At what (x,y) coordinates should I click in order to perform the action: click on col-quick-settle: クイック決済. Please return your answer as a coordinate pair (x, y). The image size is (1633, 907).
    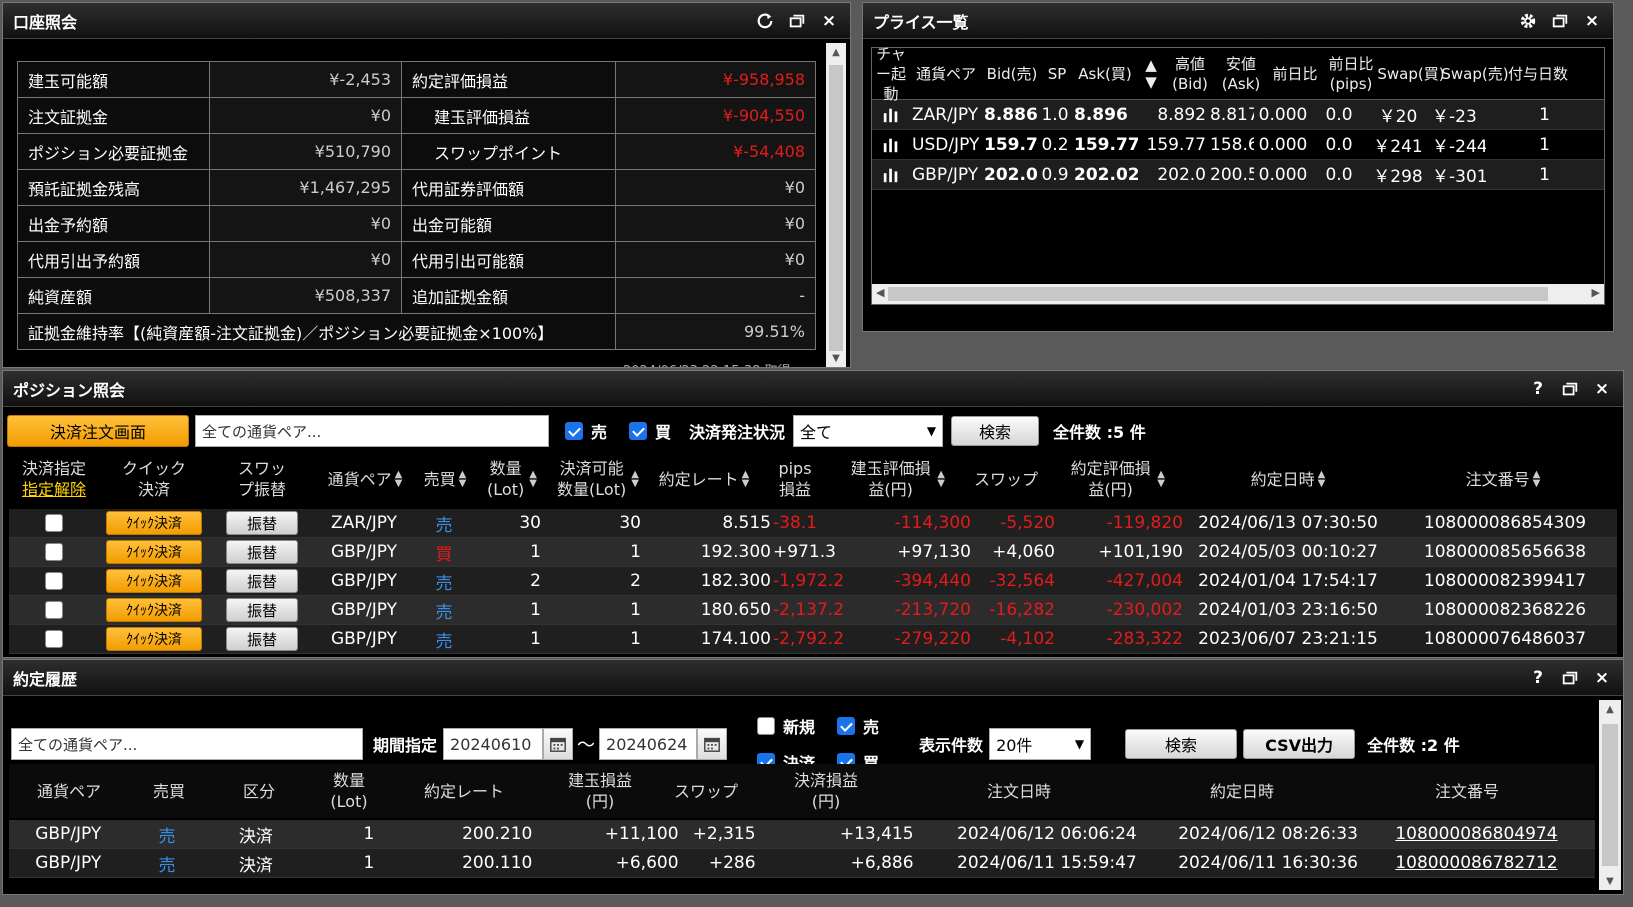
    Looking at the image, I should click on (153, 479).